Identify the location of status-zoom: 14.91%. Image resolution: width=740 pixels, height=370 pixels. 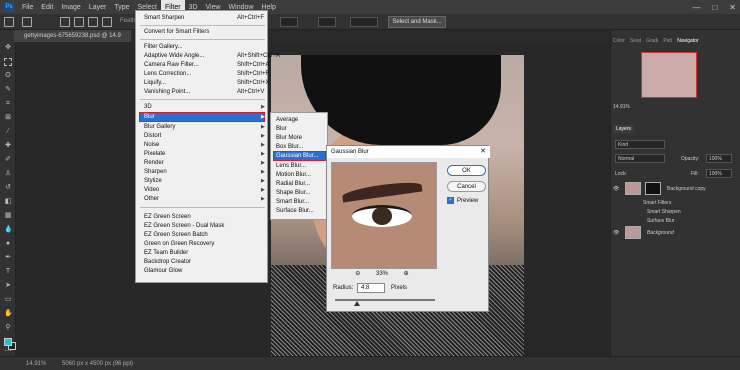
(36, 364).